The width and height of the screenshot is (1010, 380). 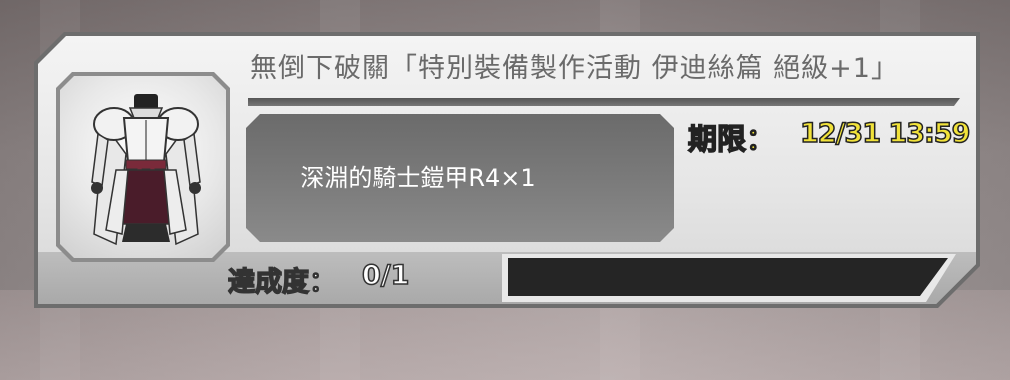 I want to click on title-divider, so click(x=604, y=102).